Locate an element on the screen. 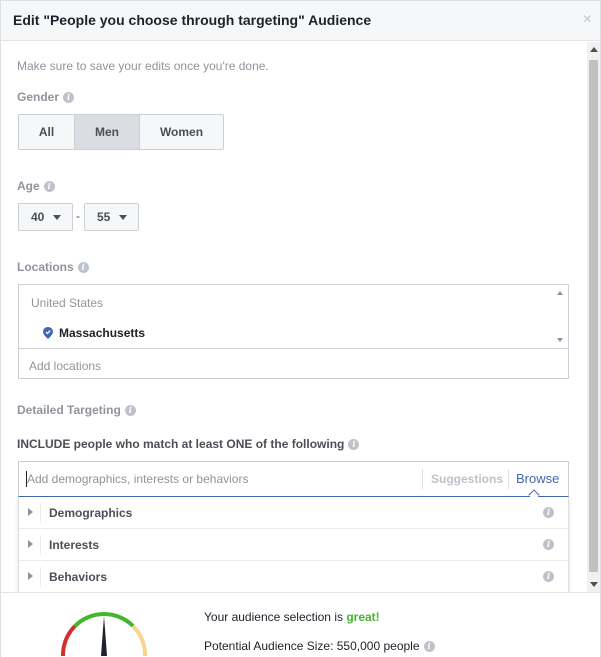 This screenshot has width=601, height=657. age-max-select: 55 is located at coordinates (111, 217).